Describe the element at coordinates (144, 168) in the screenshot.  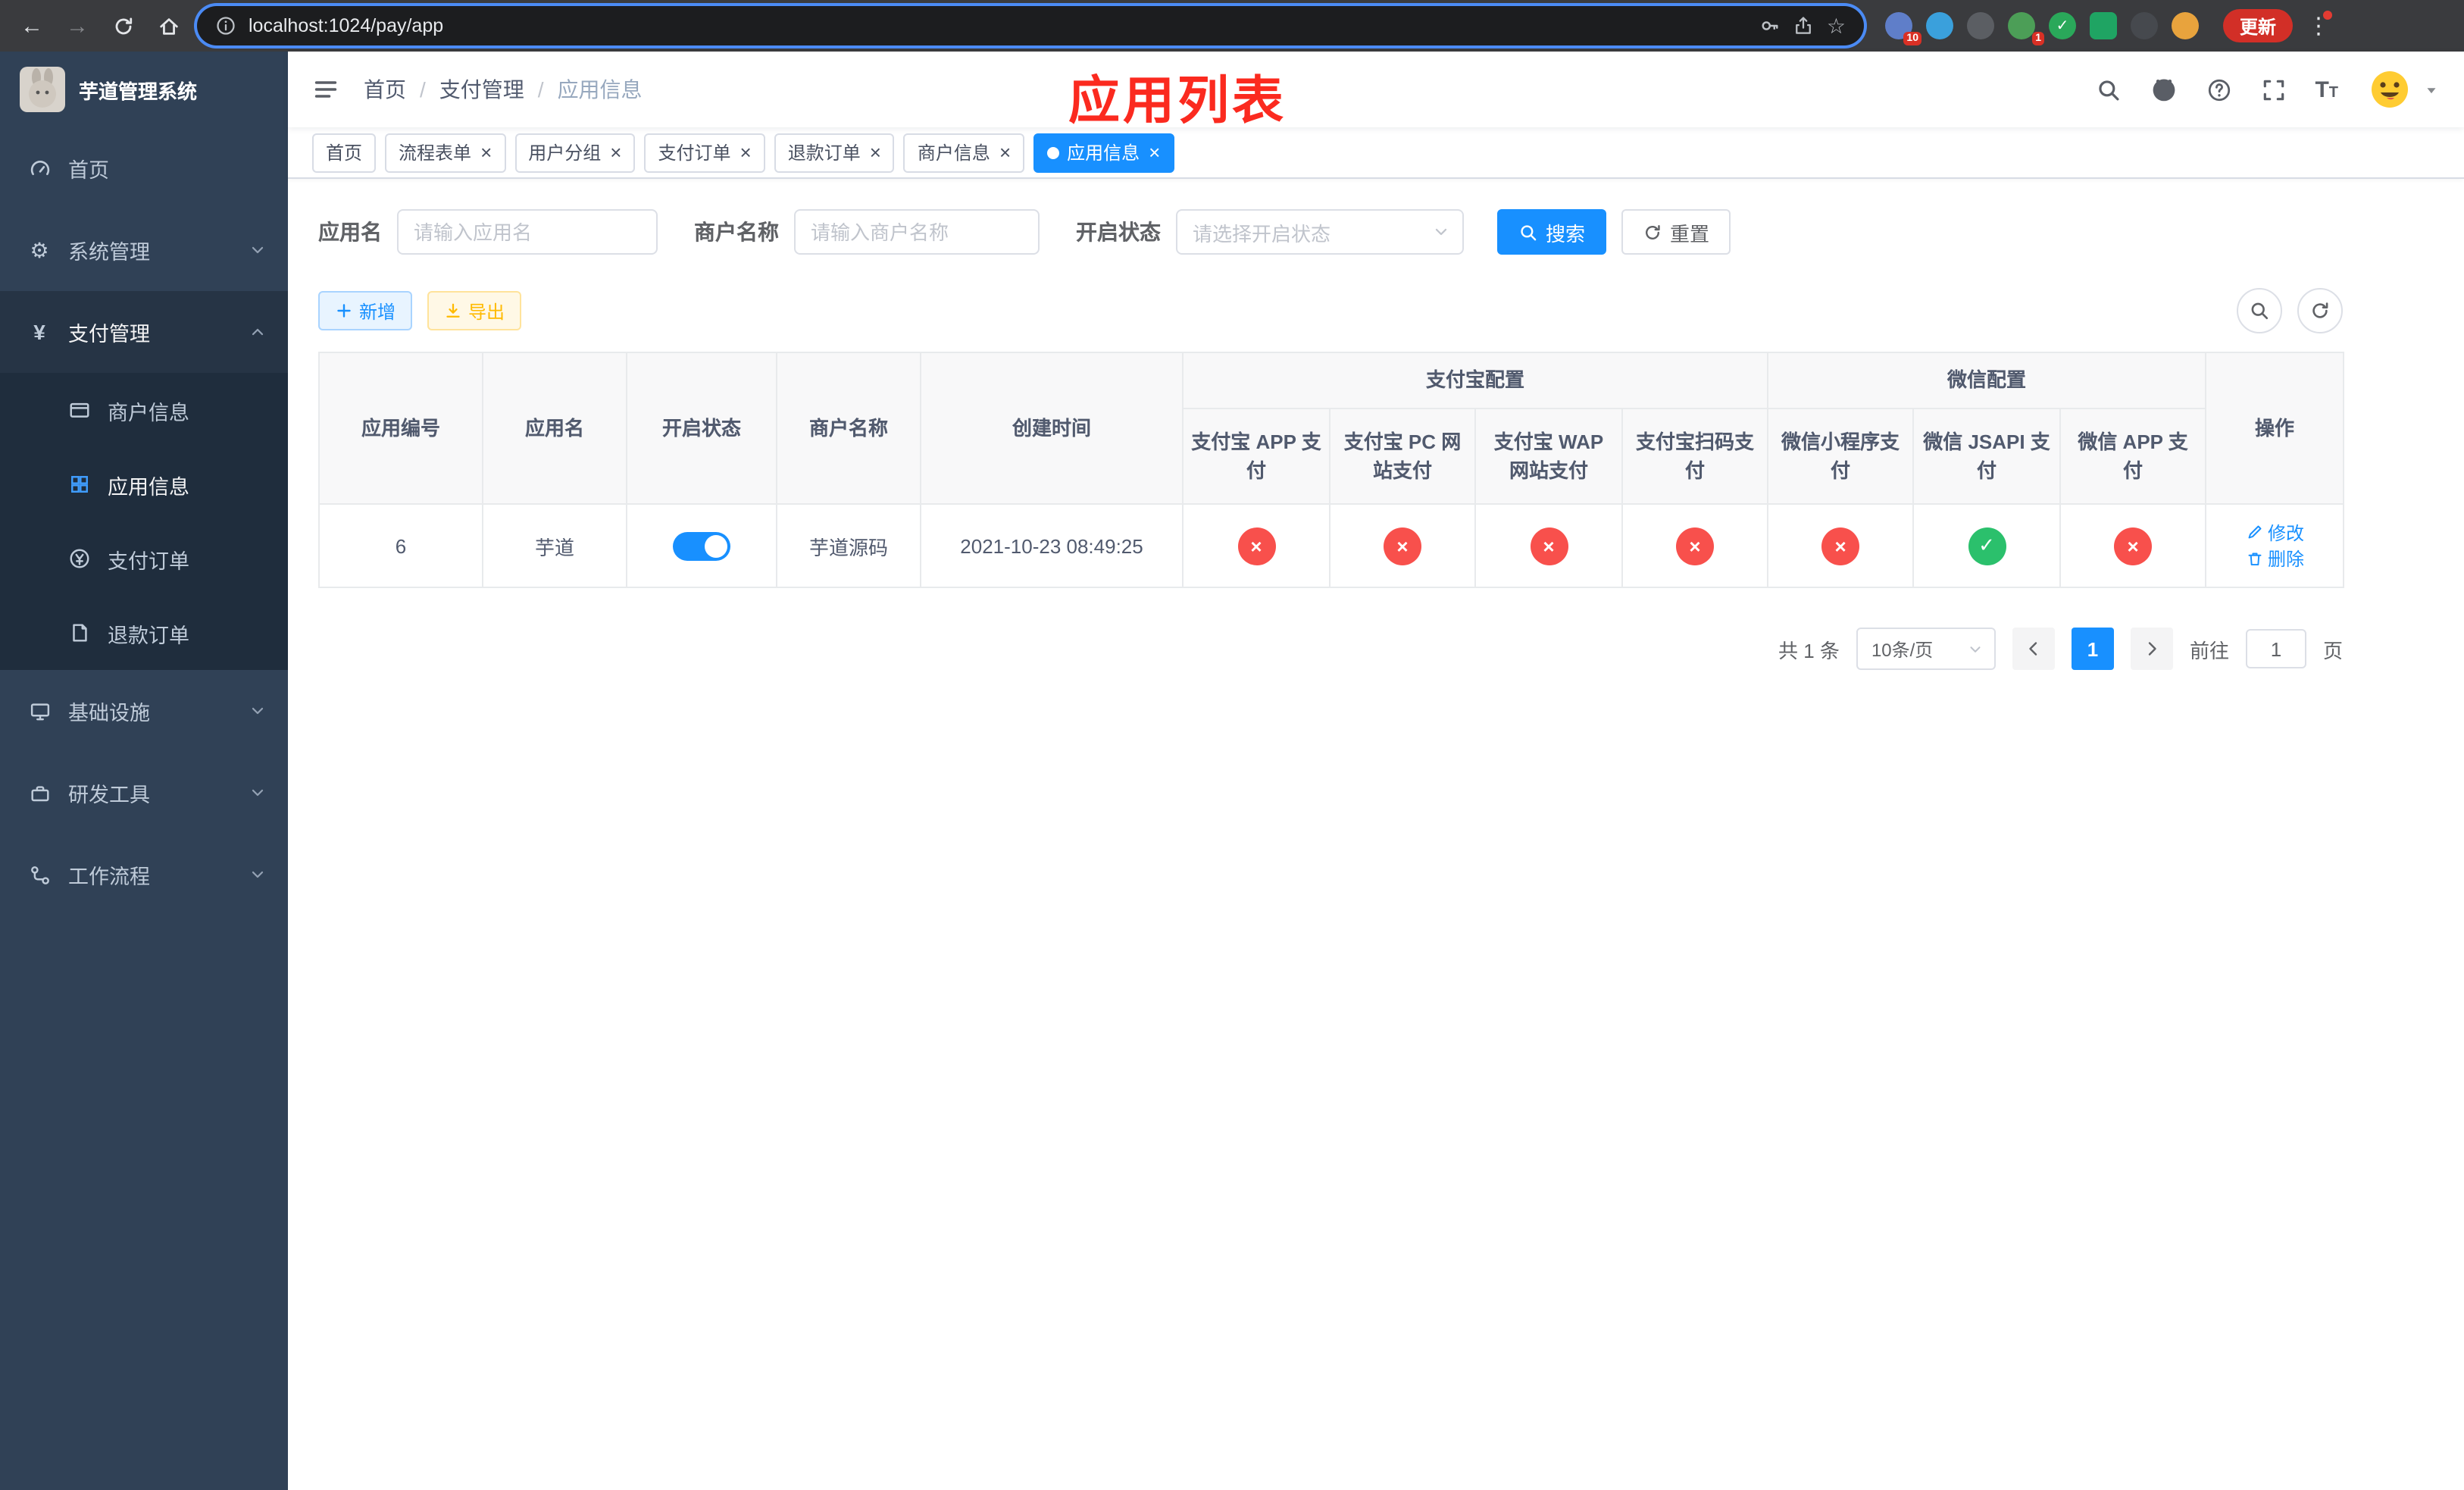
I see `sidebar-item-home: 首页` at that location.